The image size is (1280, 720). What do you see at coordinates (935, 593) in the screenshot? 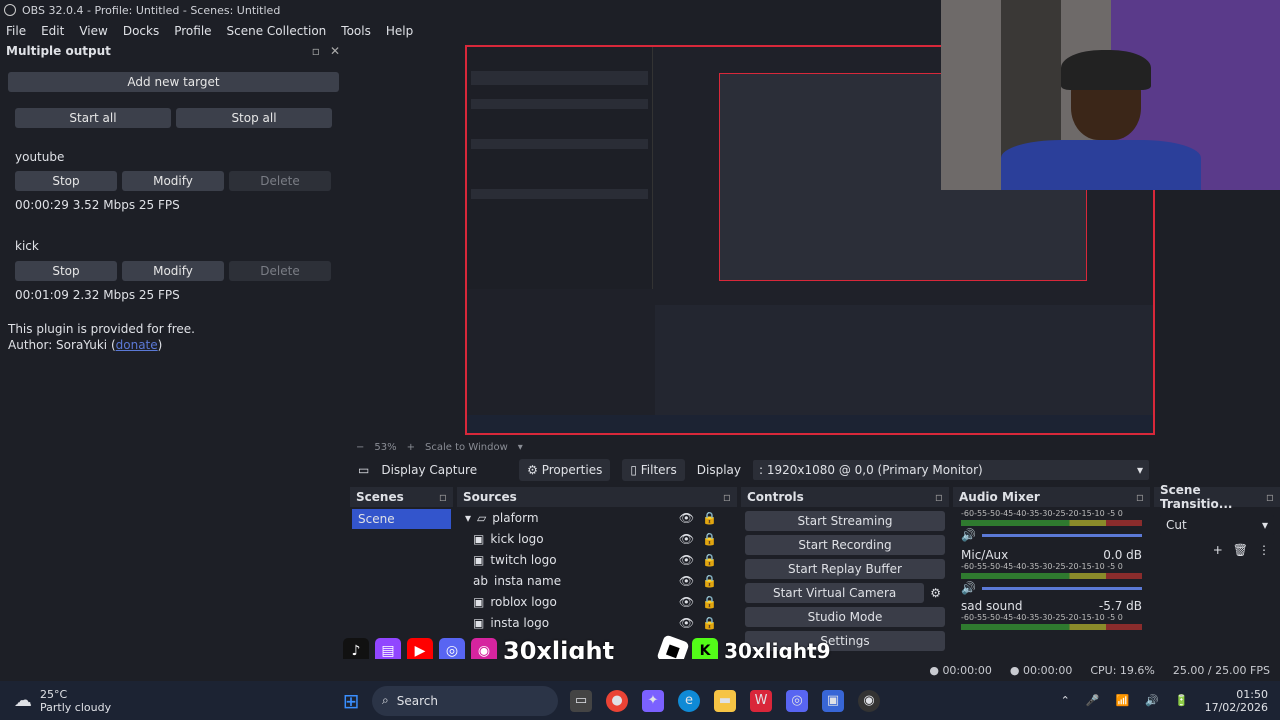
I see `gear-icon: ⚙` at bounding box center [935, 593].